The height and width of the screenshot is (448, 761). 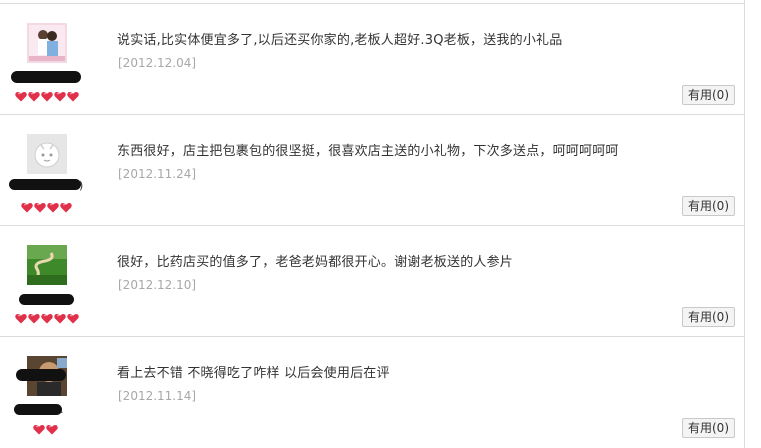 What do you see at coordinates (62, 409) in the screenshot?
I see `reviewer-name-tail: .` at bounding box center [62, 409].